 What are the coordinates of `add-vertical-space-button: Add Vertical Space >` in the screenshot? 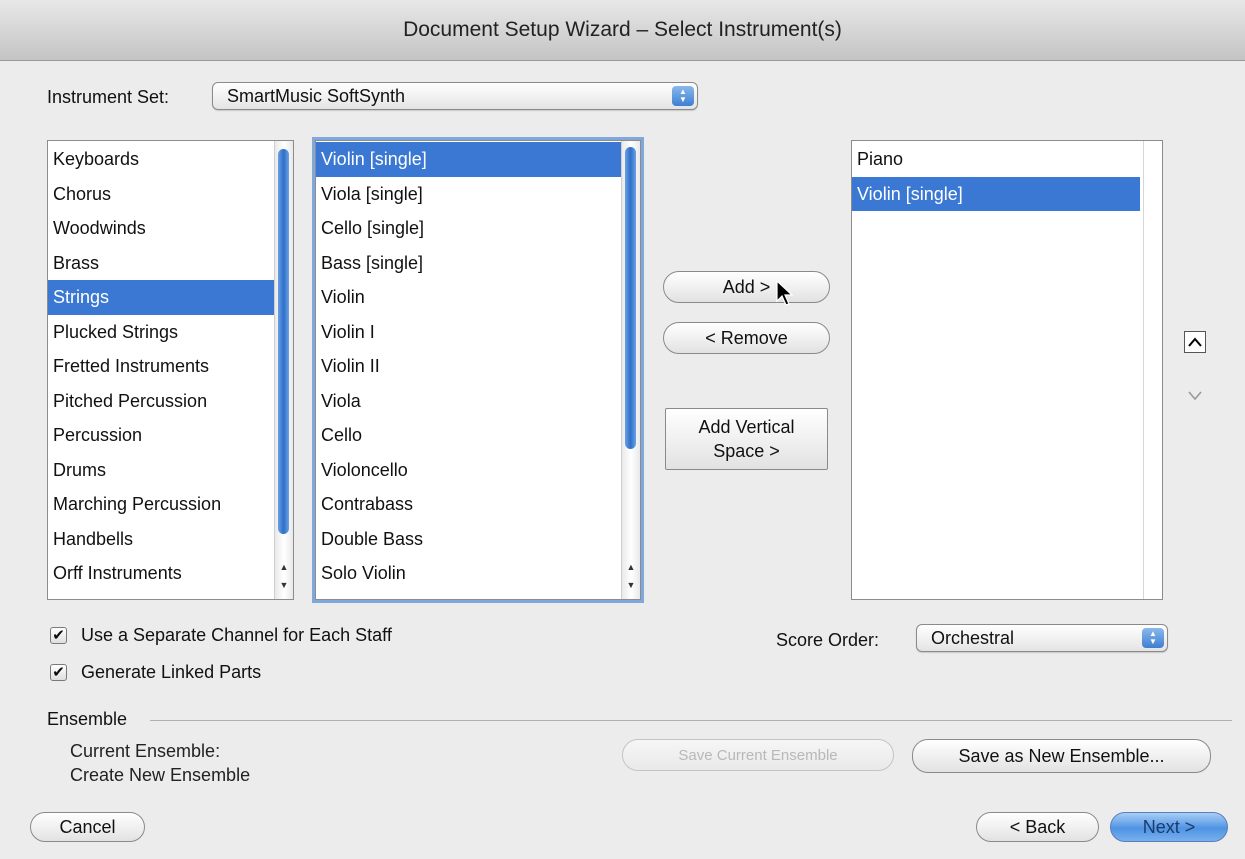 It's located at (746, 439).